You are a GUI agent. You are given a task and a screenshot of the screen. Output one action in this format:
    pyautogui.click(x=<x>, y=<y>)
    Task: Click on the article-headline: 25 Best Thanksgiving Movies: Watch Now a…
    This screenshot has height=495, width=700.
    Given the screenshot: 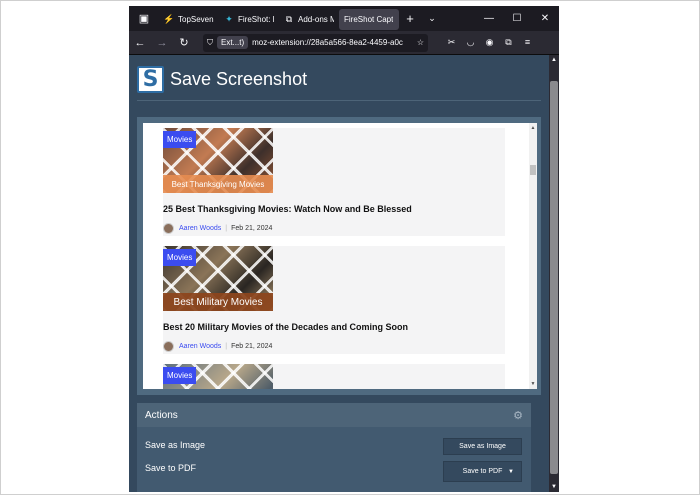 What is the action you would take?
    pyautogui.click(x=287, y=209)
    